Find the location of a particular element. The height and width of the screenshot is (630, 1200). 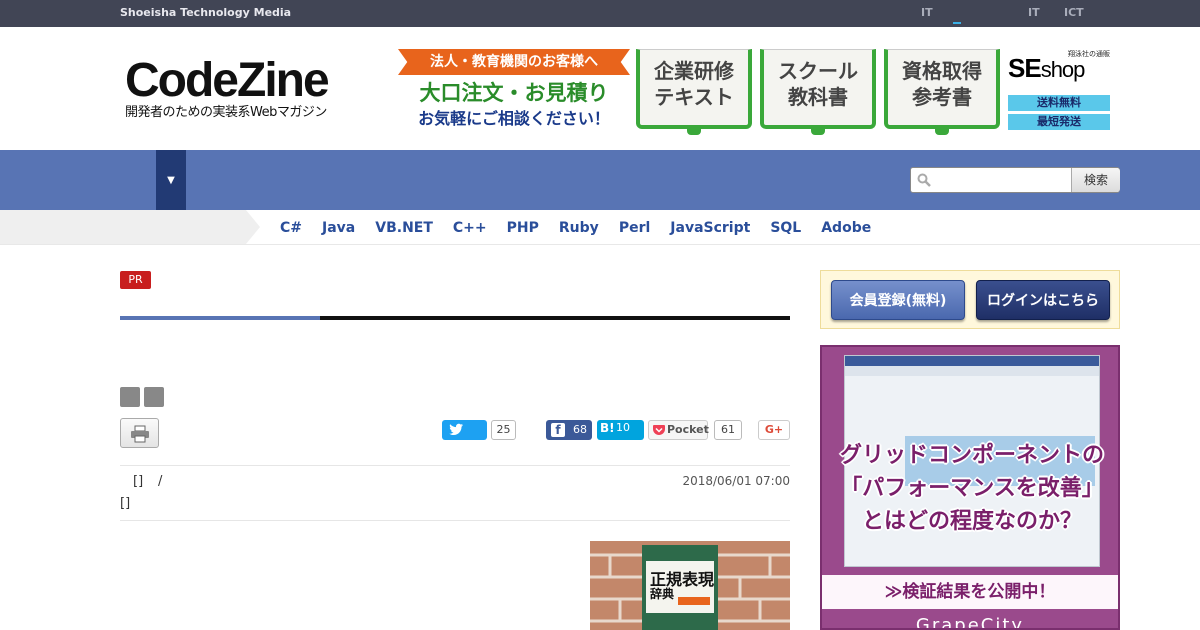

topbar-active-indicator is located at coordinates (957, 23).